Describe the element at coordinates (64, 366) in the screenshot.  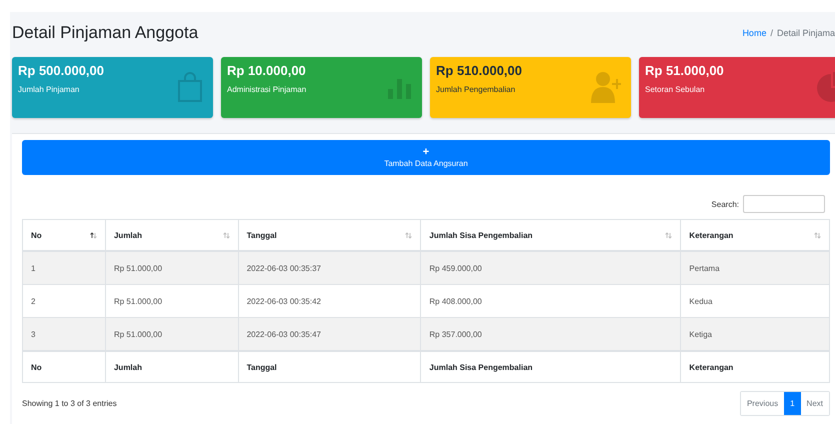
I see `footer-cell: No` at that location.